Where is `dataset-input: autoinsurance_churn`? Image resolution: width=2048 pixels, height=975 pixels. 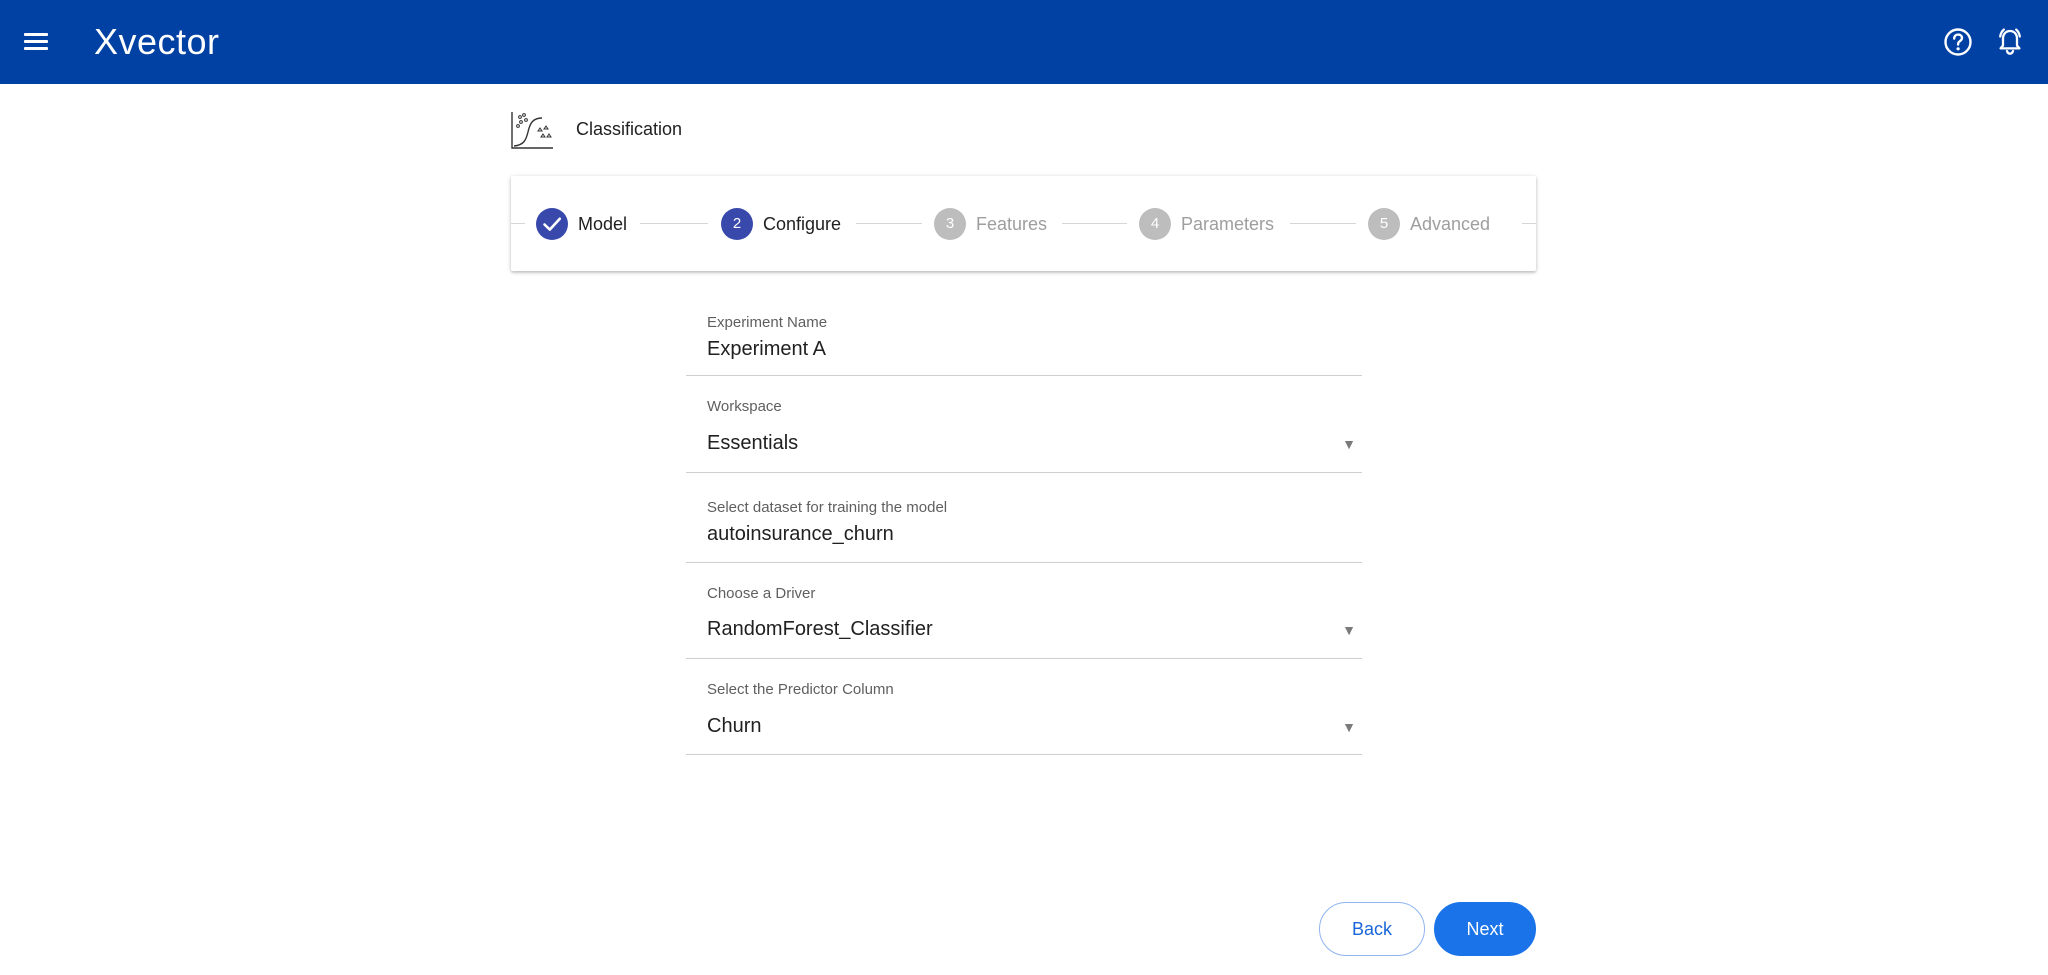 dataset-input: autoinsurance_churn is located at coordinates (800, 534).